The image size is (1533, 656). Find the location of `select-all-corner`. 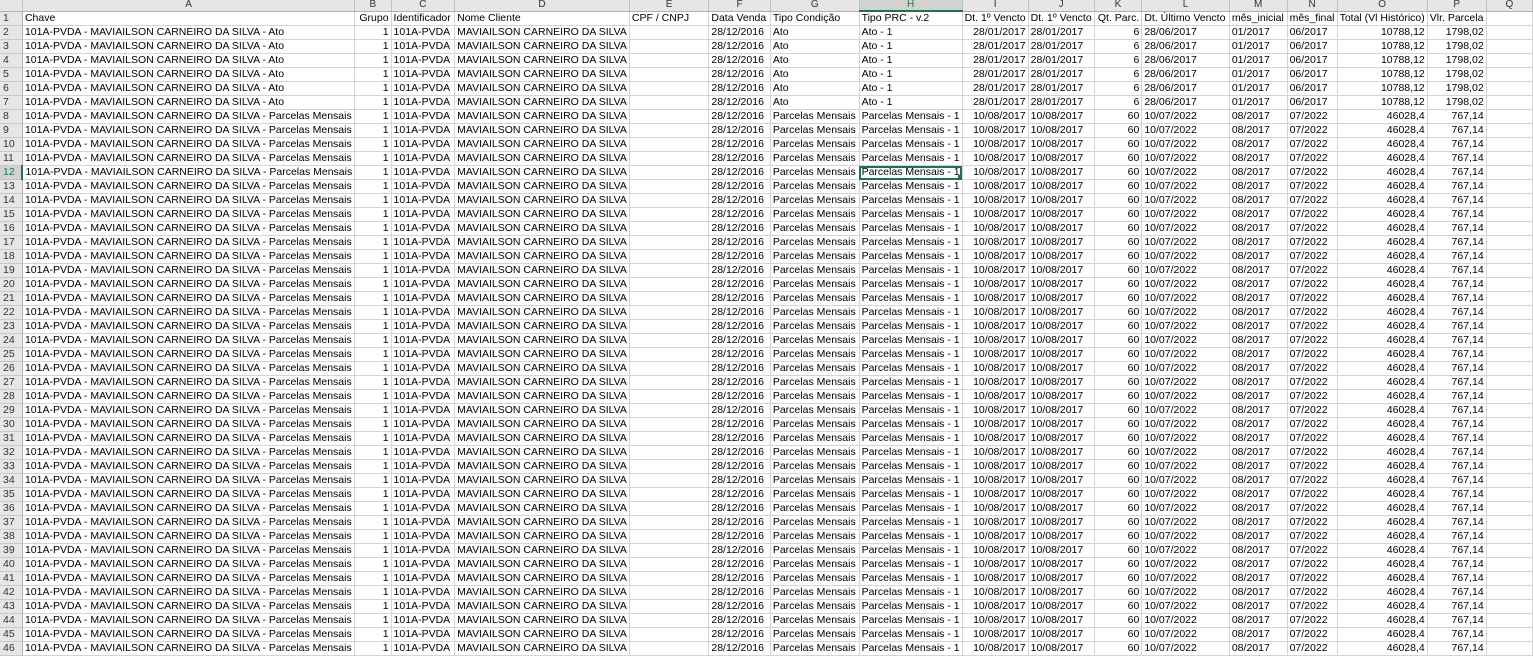

select-all-corner is located at coordinates (11, 6).